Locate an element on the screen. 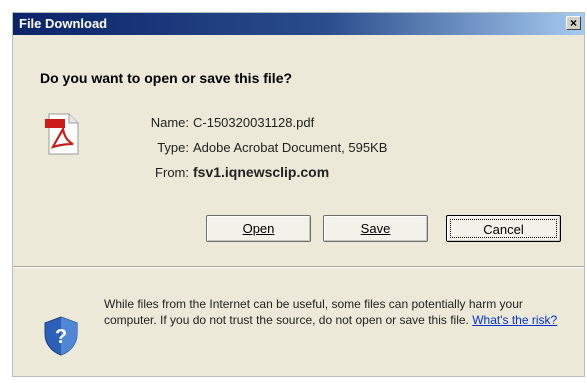 The height and width of the screenshot is (385, 587). file-name: C-150320031128.pdf is located at coordinates (254, 122).